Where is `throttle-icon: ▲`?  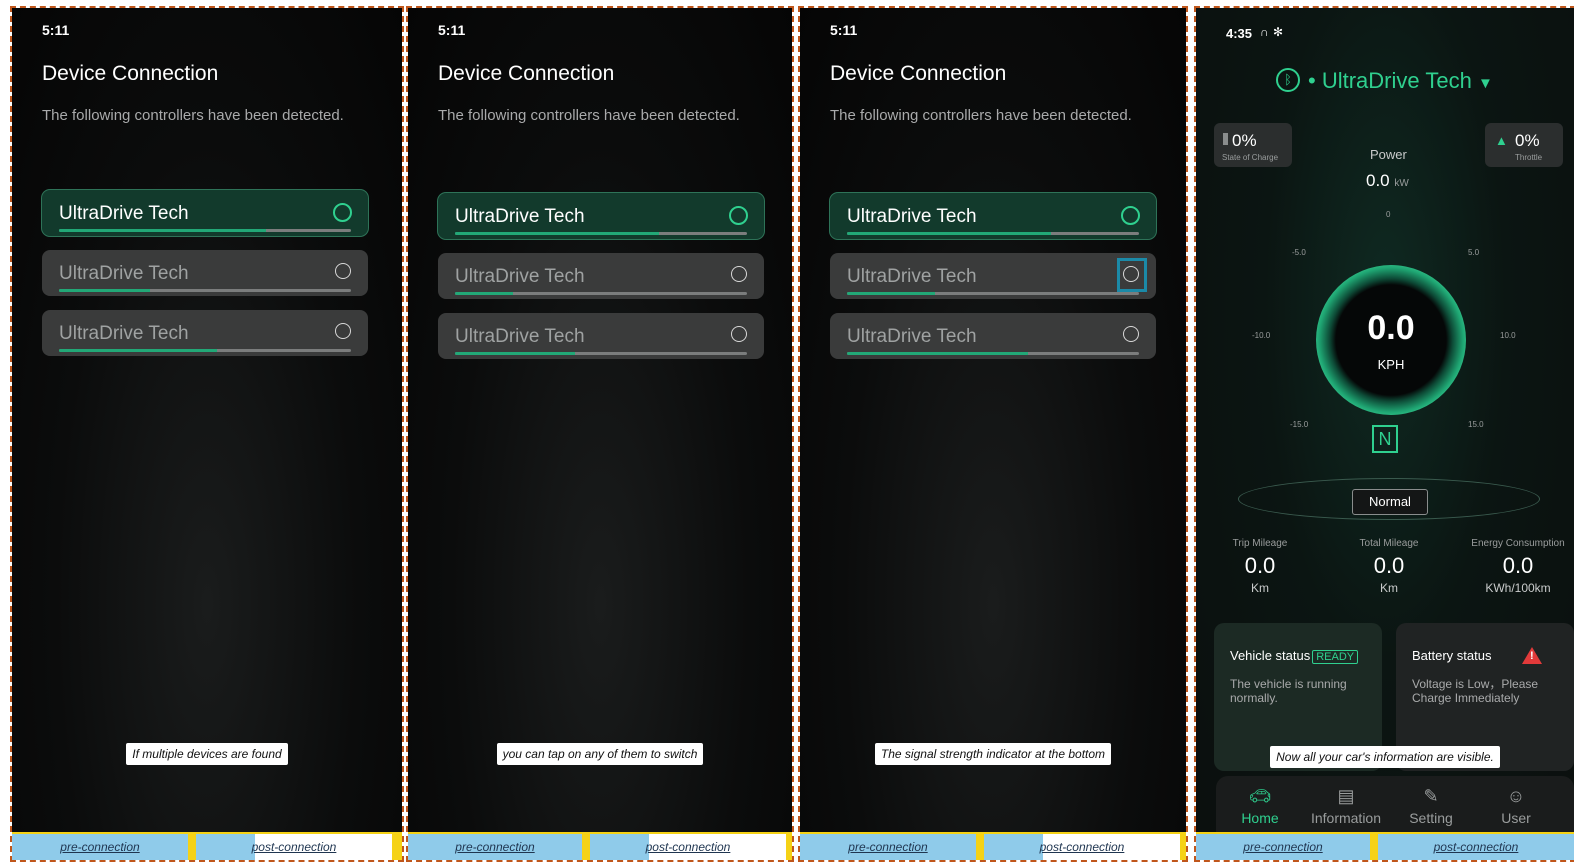
throttle-icon: ▲ is located at coordinates (1501, 140).